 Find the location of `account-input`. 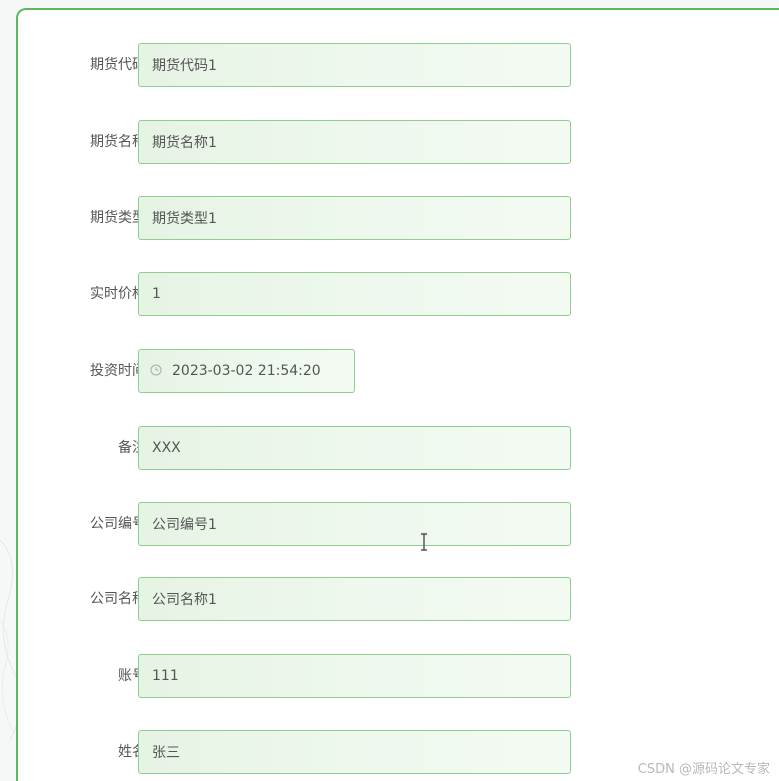

account-input is located at coordinates (354, 676).